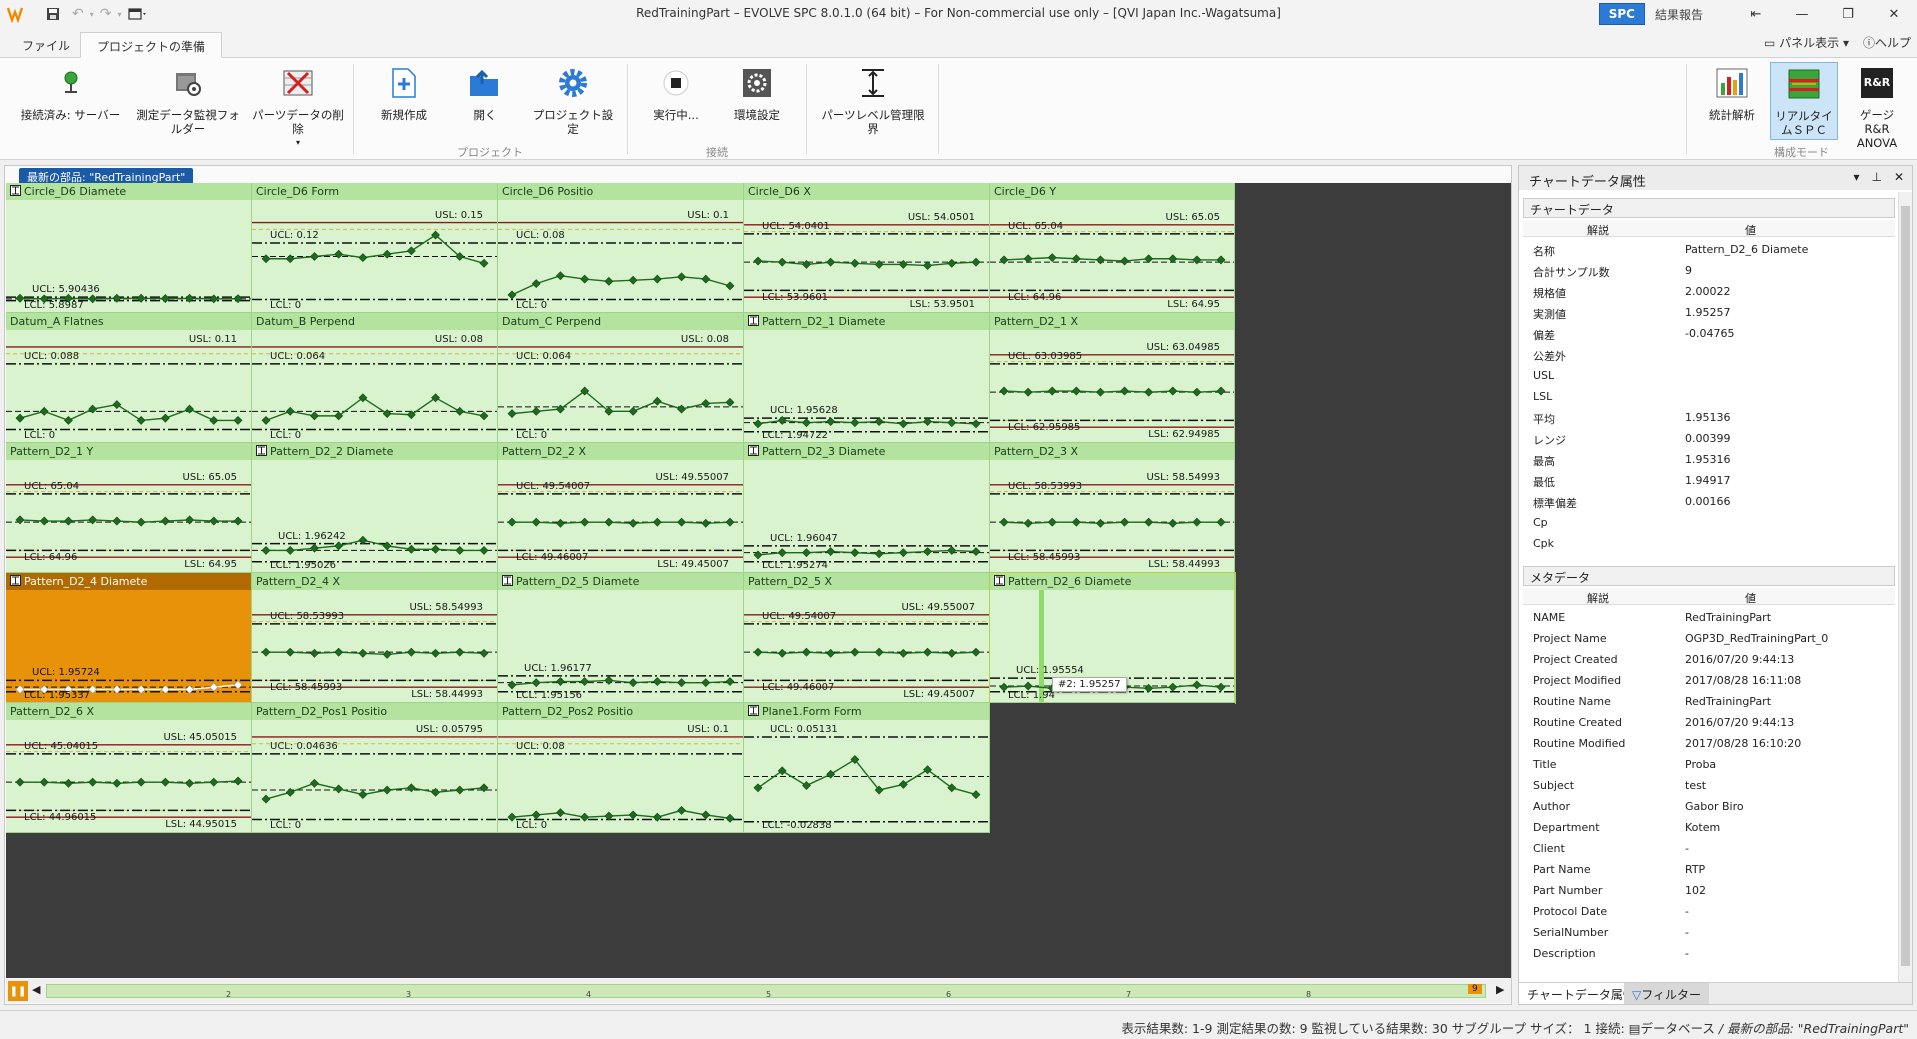 Image resolution: width=1917 pixels, height=1039 pixels. I want to click on report-button: 結果報告, so click(1679, 14).